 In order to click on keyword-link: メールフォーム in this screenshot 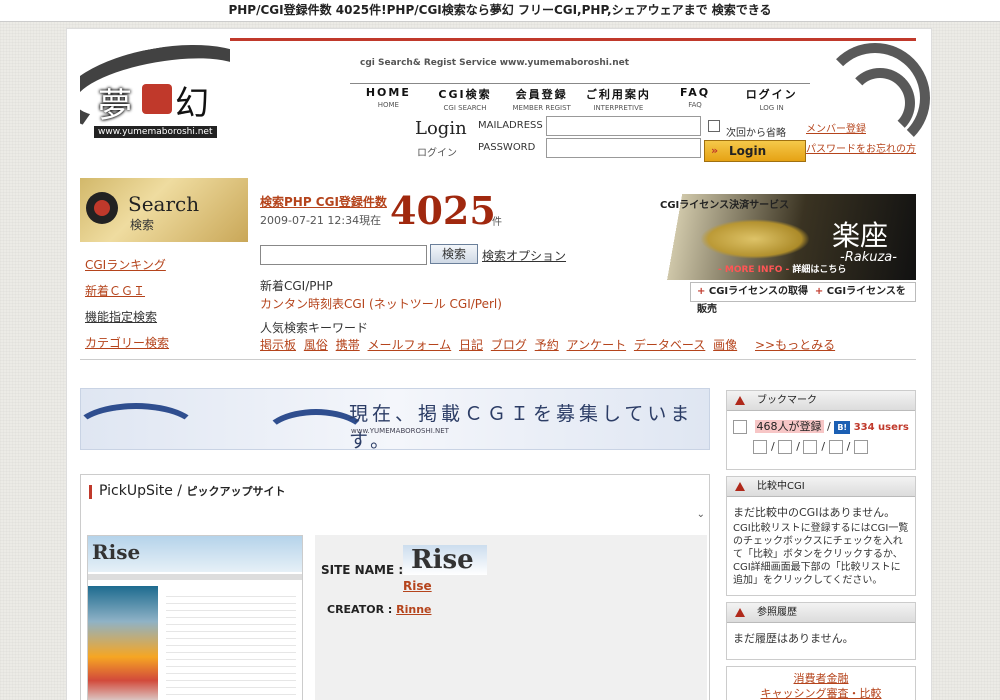, I will do `click(410, 345)`.